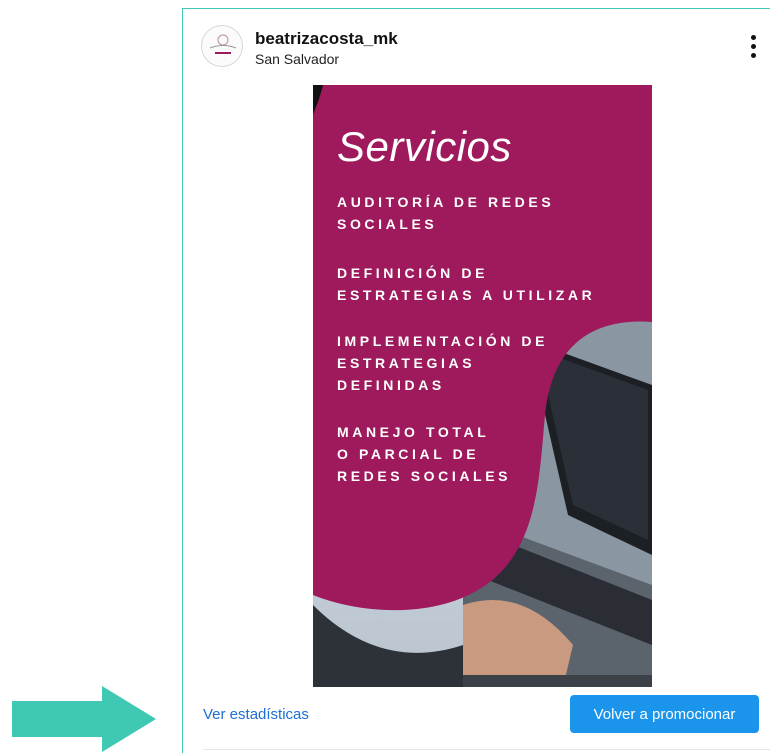 This screenshot has height=754, width=770. What do you see at coordinates (753, 48) in the screenshot?
I see `more-vertical-icon` at bounding box center [753, 48].